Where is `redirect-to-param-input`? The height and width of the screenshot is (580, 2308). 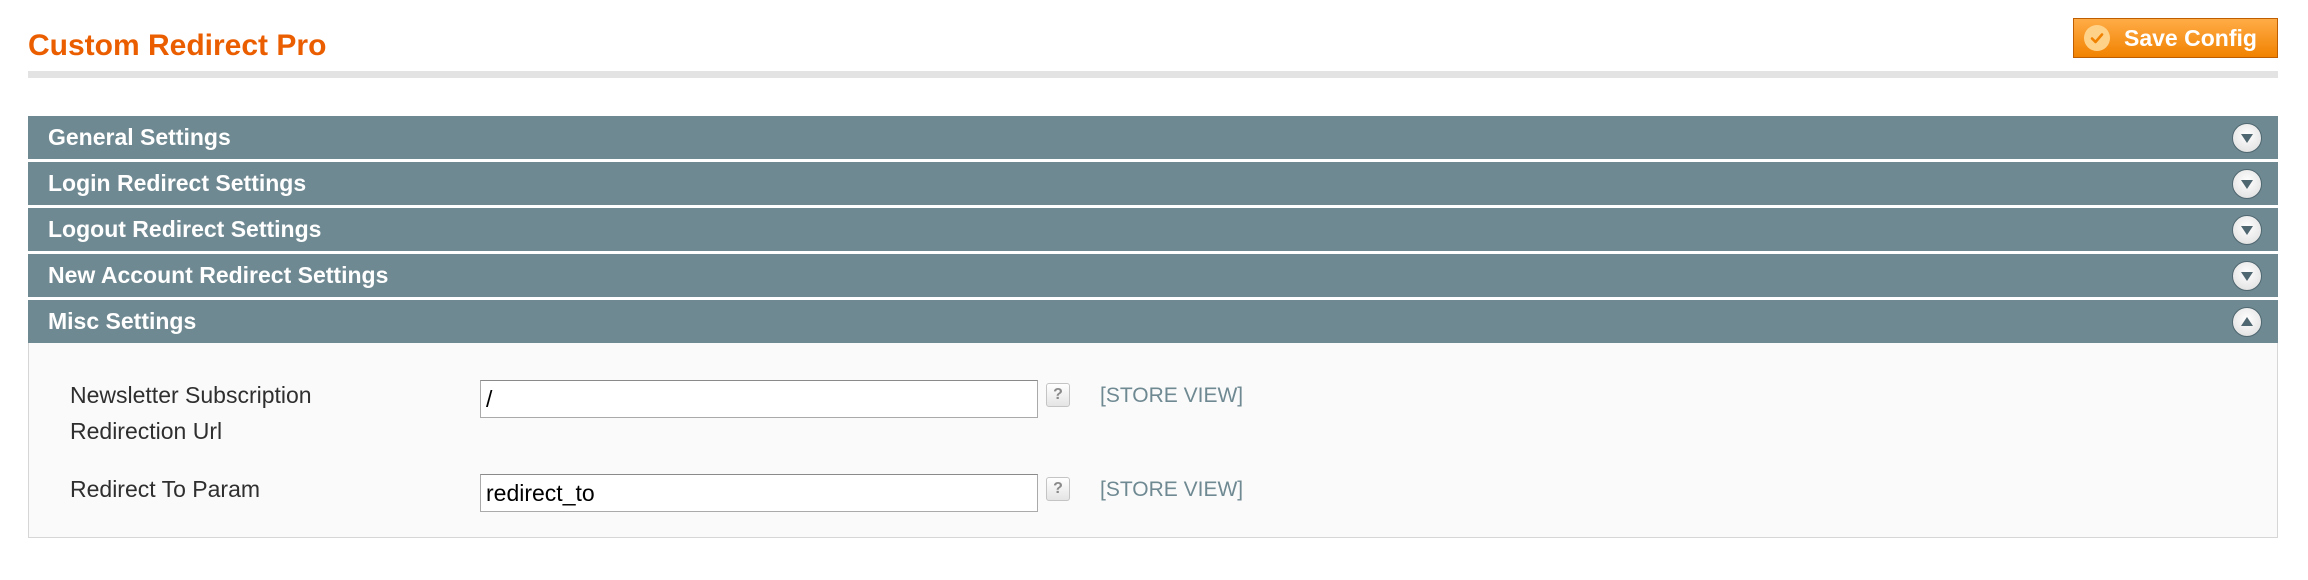
redirect-to-param-input is located at coordinates (759, 493).